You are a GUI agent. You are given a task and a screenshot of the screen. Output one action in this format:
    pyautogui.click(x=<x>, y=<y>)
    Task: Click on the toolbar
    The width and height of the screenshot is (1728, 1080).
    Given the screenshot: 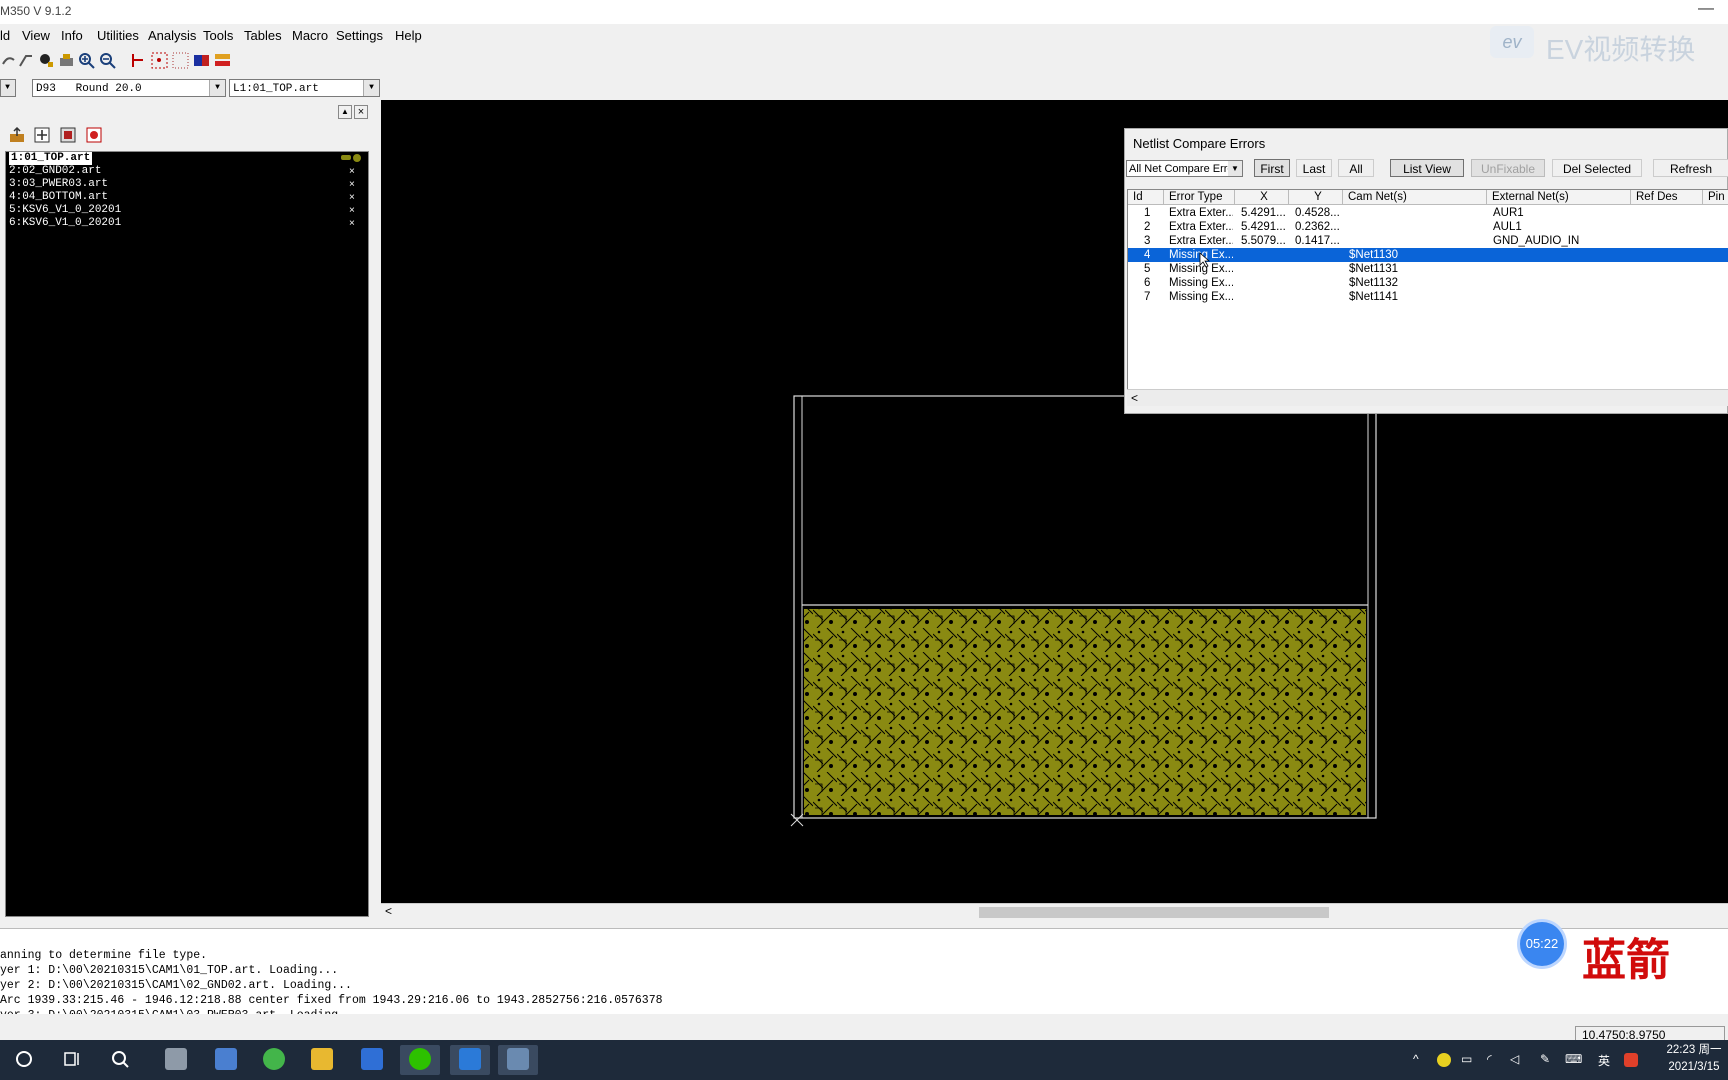 What is the action you would take?
    pyautogui.click(x=210, y=61)
    